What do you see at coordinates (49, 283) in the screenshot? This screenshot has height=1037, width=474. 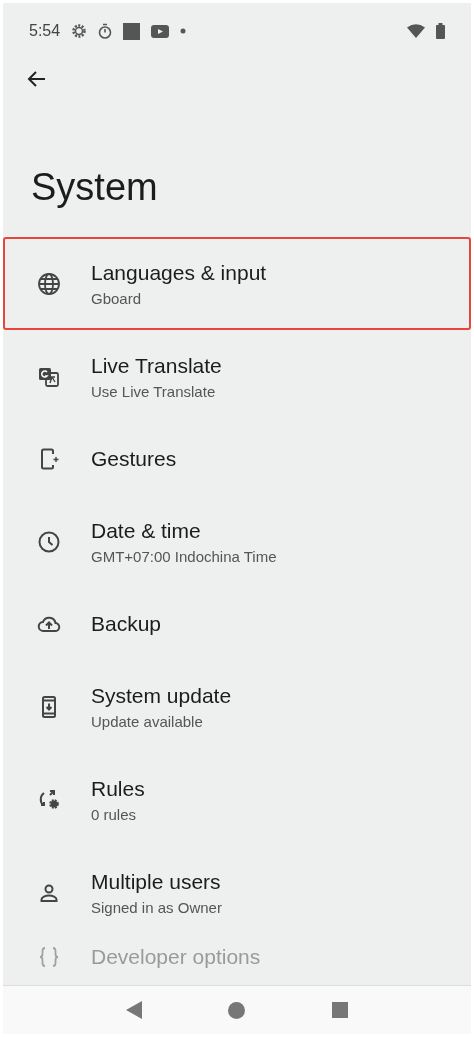 I see `globe-icon` at bounding box center [49, 283].